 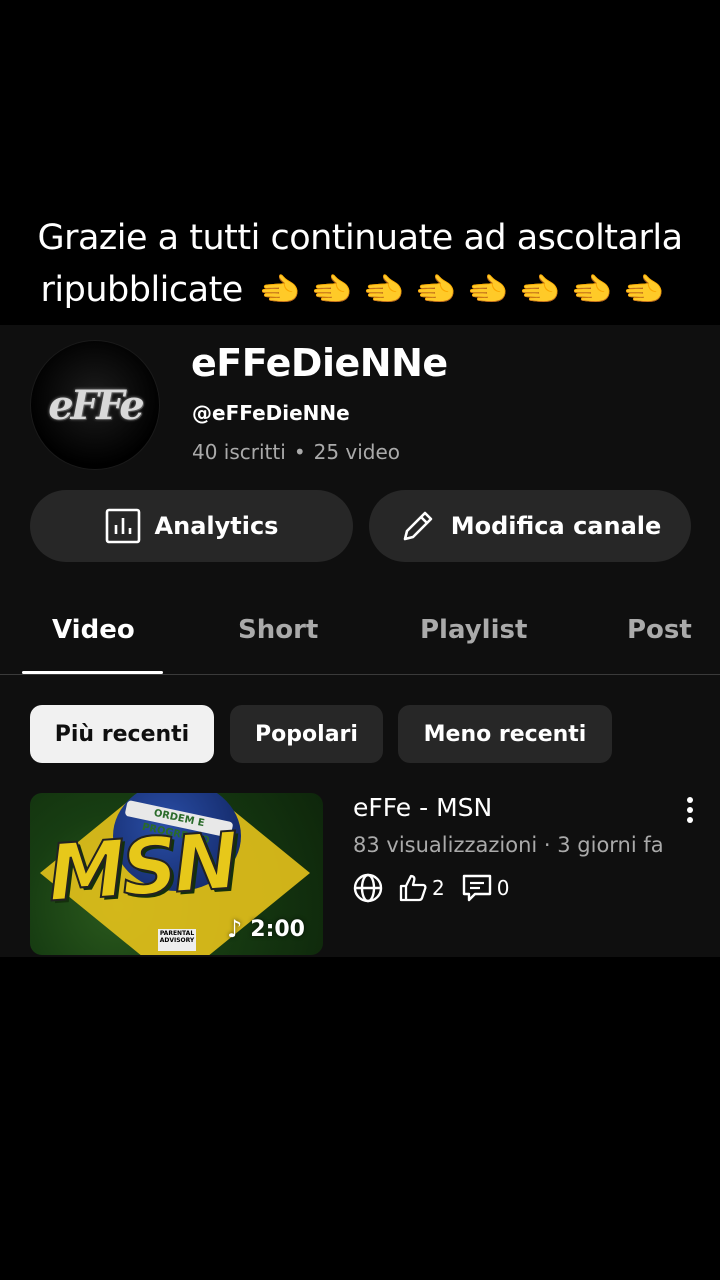 I want to click on like-count-group: 2, so click(x=421, y=888).